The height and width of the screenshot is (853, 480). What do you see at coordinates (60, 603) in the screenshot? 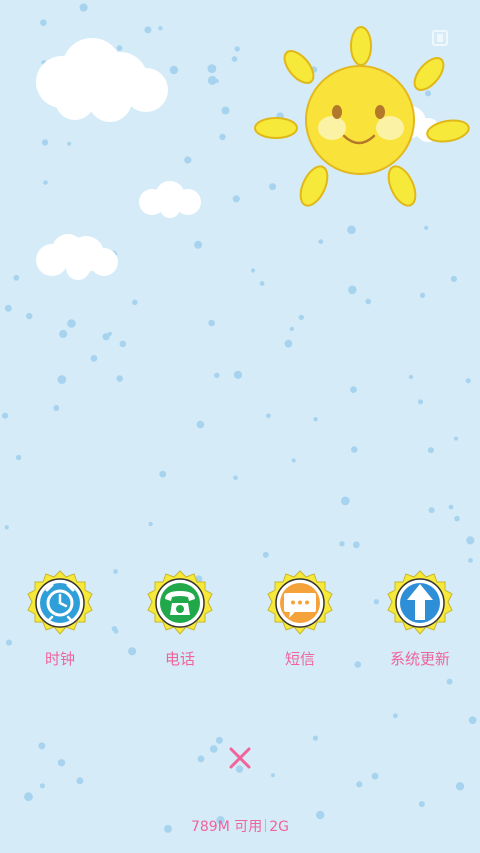
I see `alarm-clock-icon` at bounding box center [60, 603].